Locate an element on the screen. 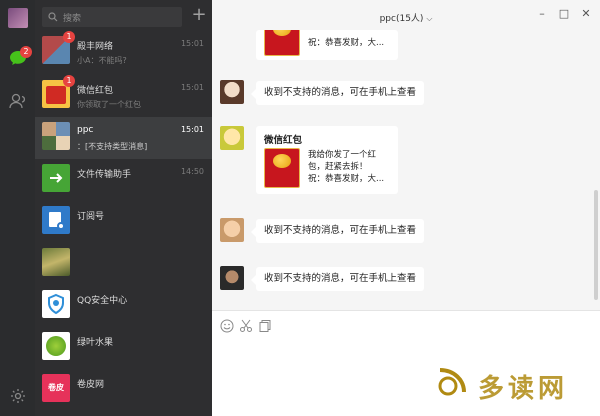 The image size is (600, 416). close-icon: ✕ is located at coordinates (586, 13).